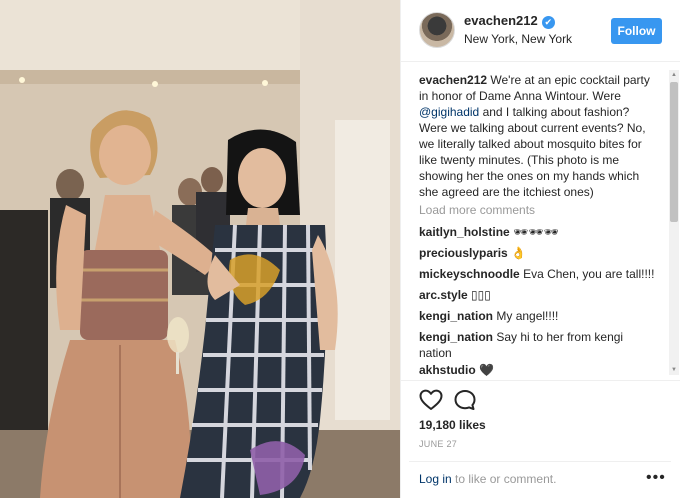 The image size is (680, 498). What do you see at coordinates (431, 400) in the screenshot?
I see `heart-icon` at bounding box center [431, 400].